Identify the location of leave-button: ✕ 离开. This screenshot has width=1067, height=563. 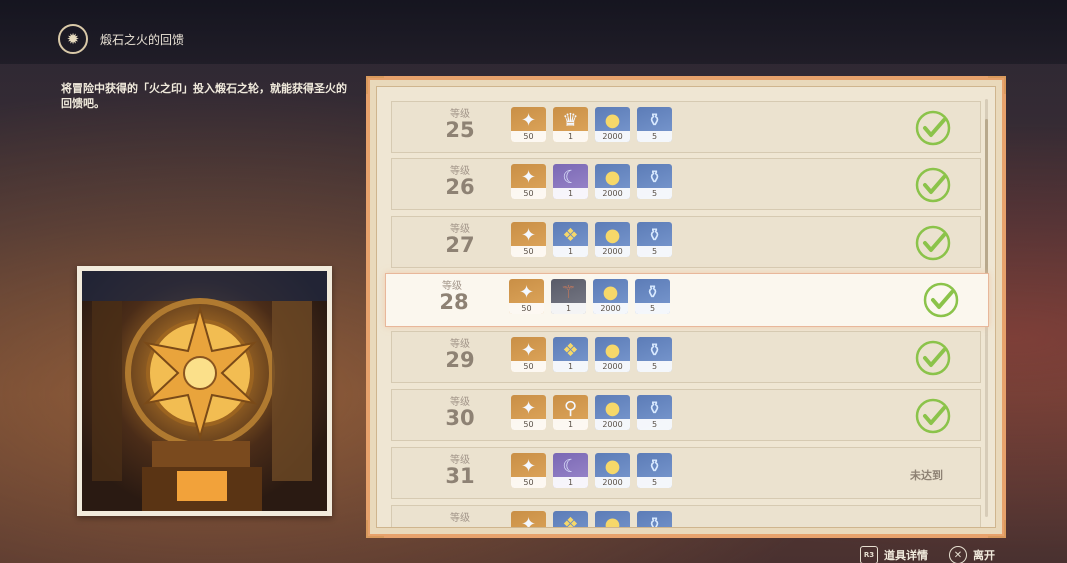
(972, 554).